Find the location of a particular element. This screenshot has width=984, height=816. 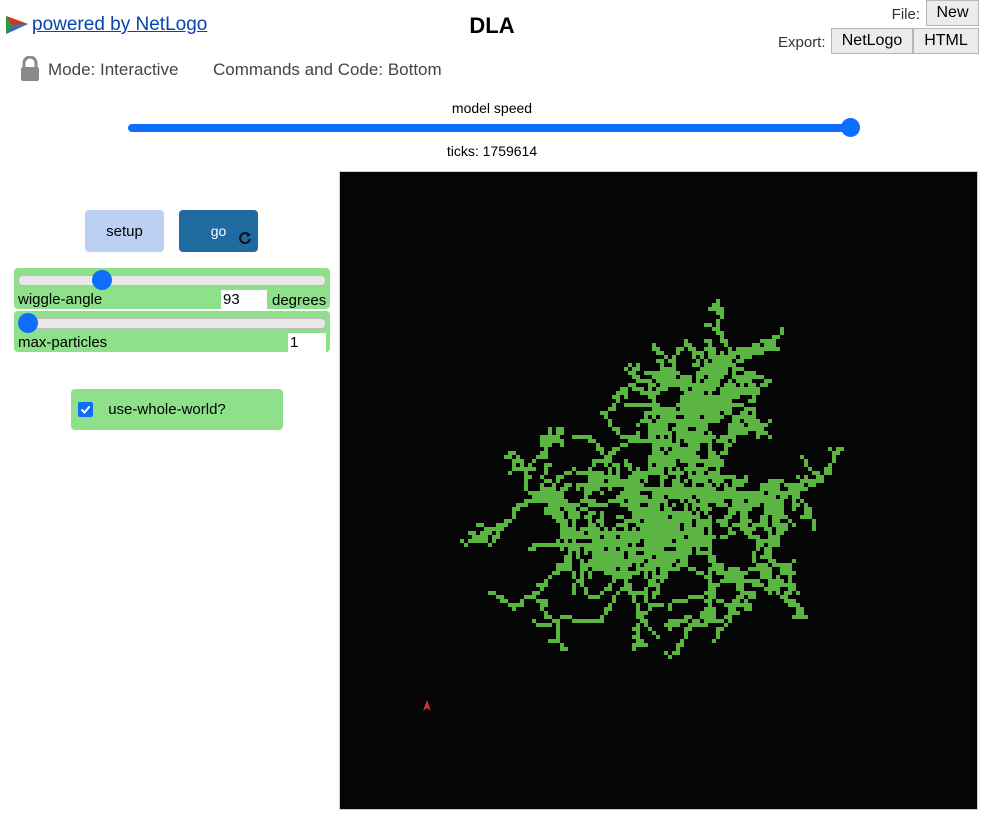

model-speed-slider is located at coordinates (490, 128).